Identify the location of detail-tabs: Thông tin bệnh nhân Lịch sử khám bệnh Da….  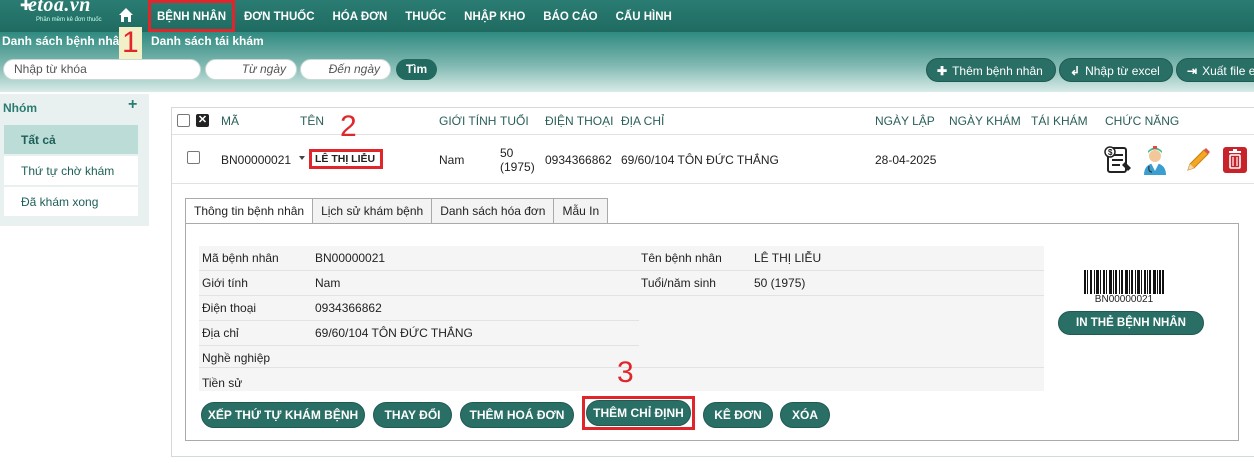
(397, 211).